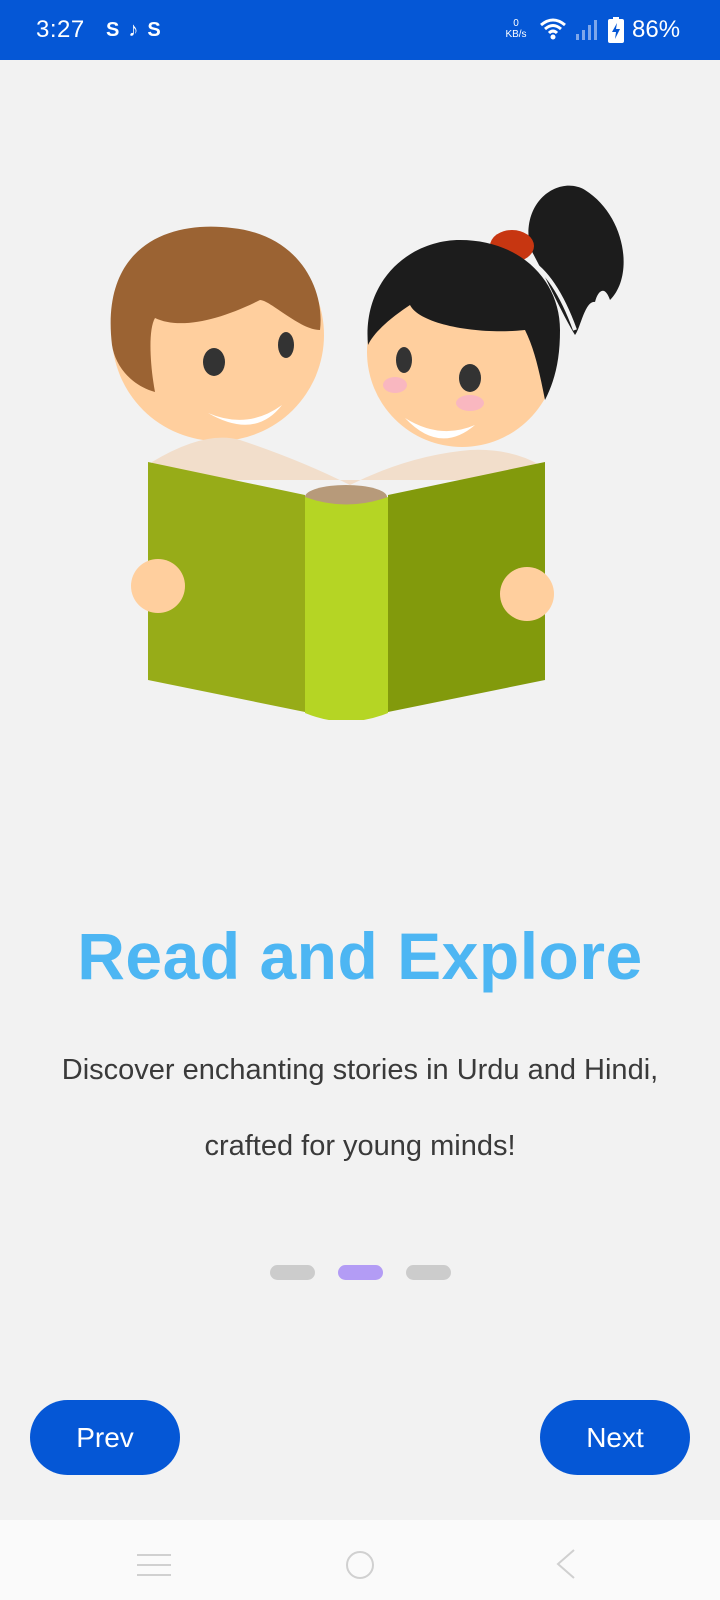 This screenshot has height=1600, width=720. What do you see at coordinates (360, 30) in the screenshot?
I see `status-bar: 3:27 S ♪ S 0 KB/s 86%` at bounding box center [360, 30].